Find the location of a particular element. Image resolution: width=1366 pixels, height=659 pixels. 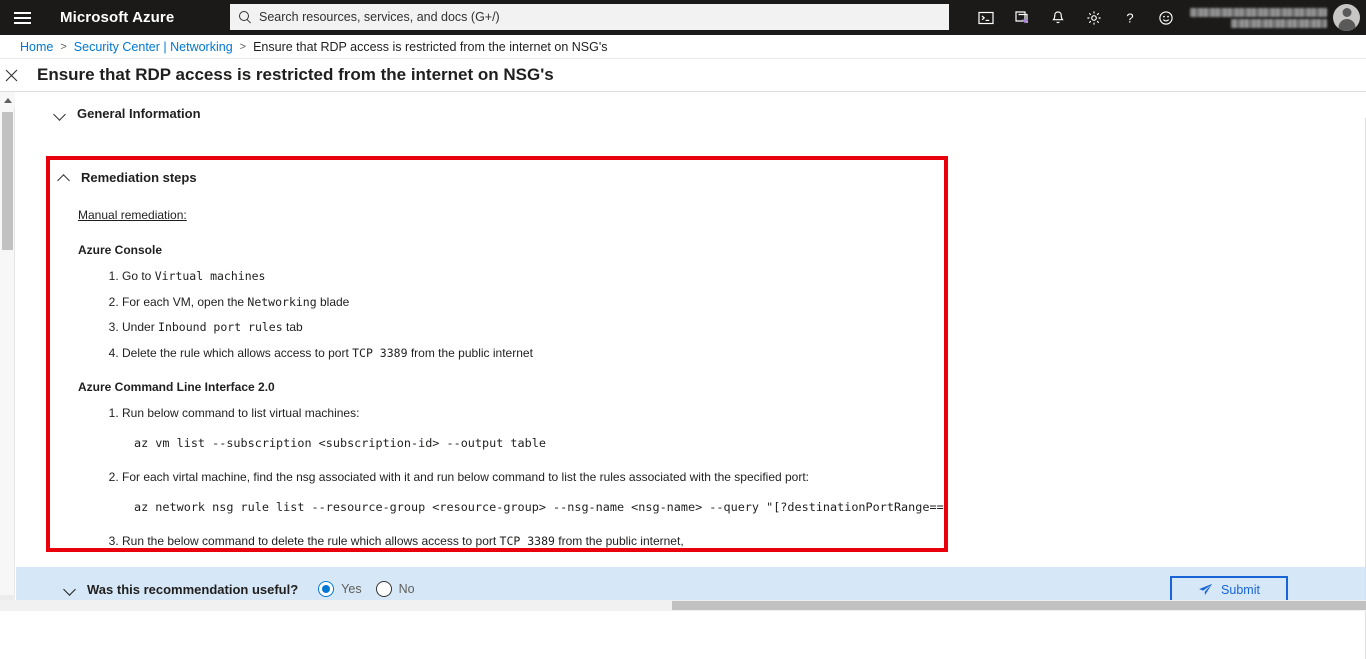

account-menu is located at coordinates (1275, 17).